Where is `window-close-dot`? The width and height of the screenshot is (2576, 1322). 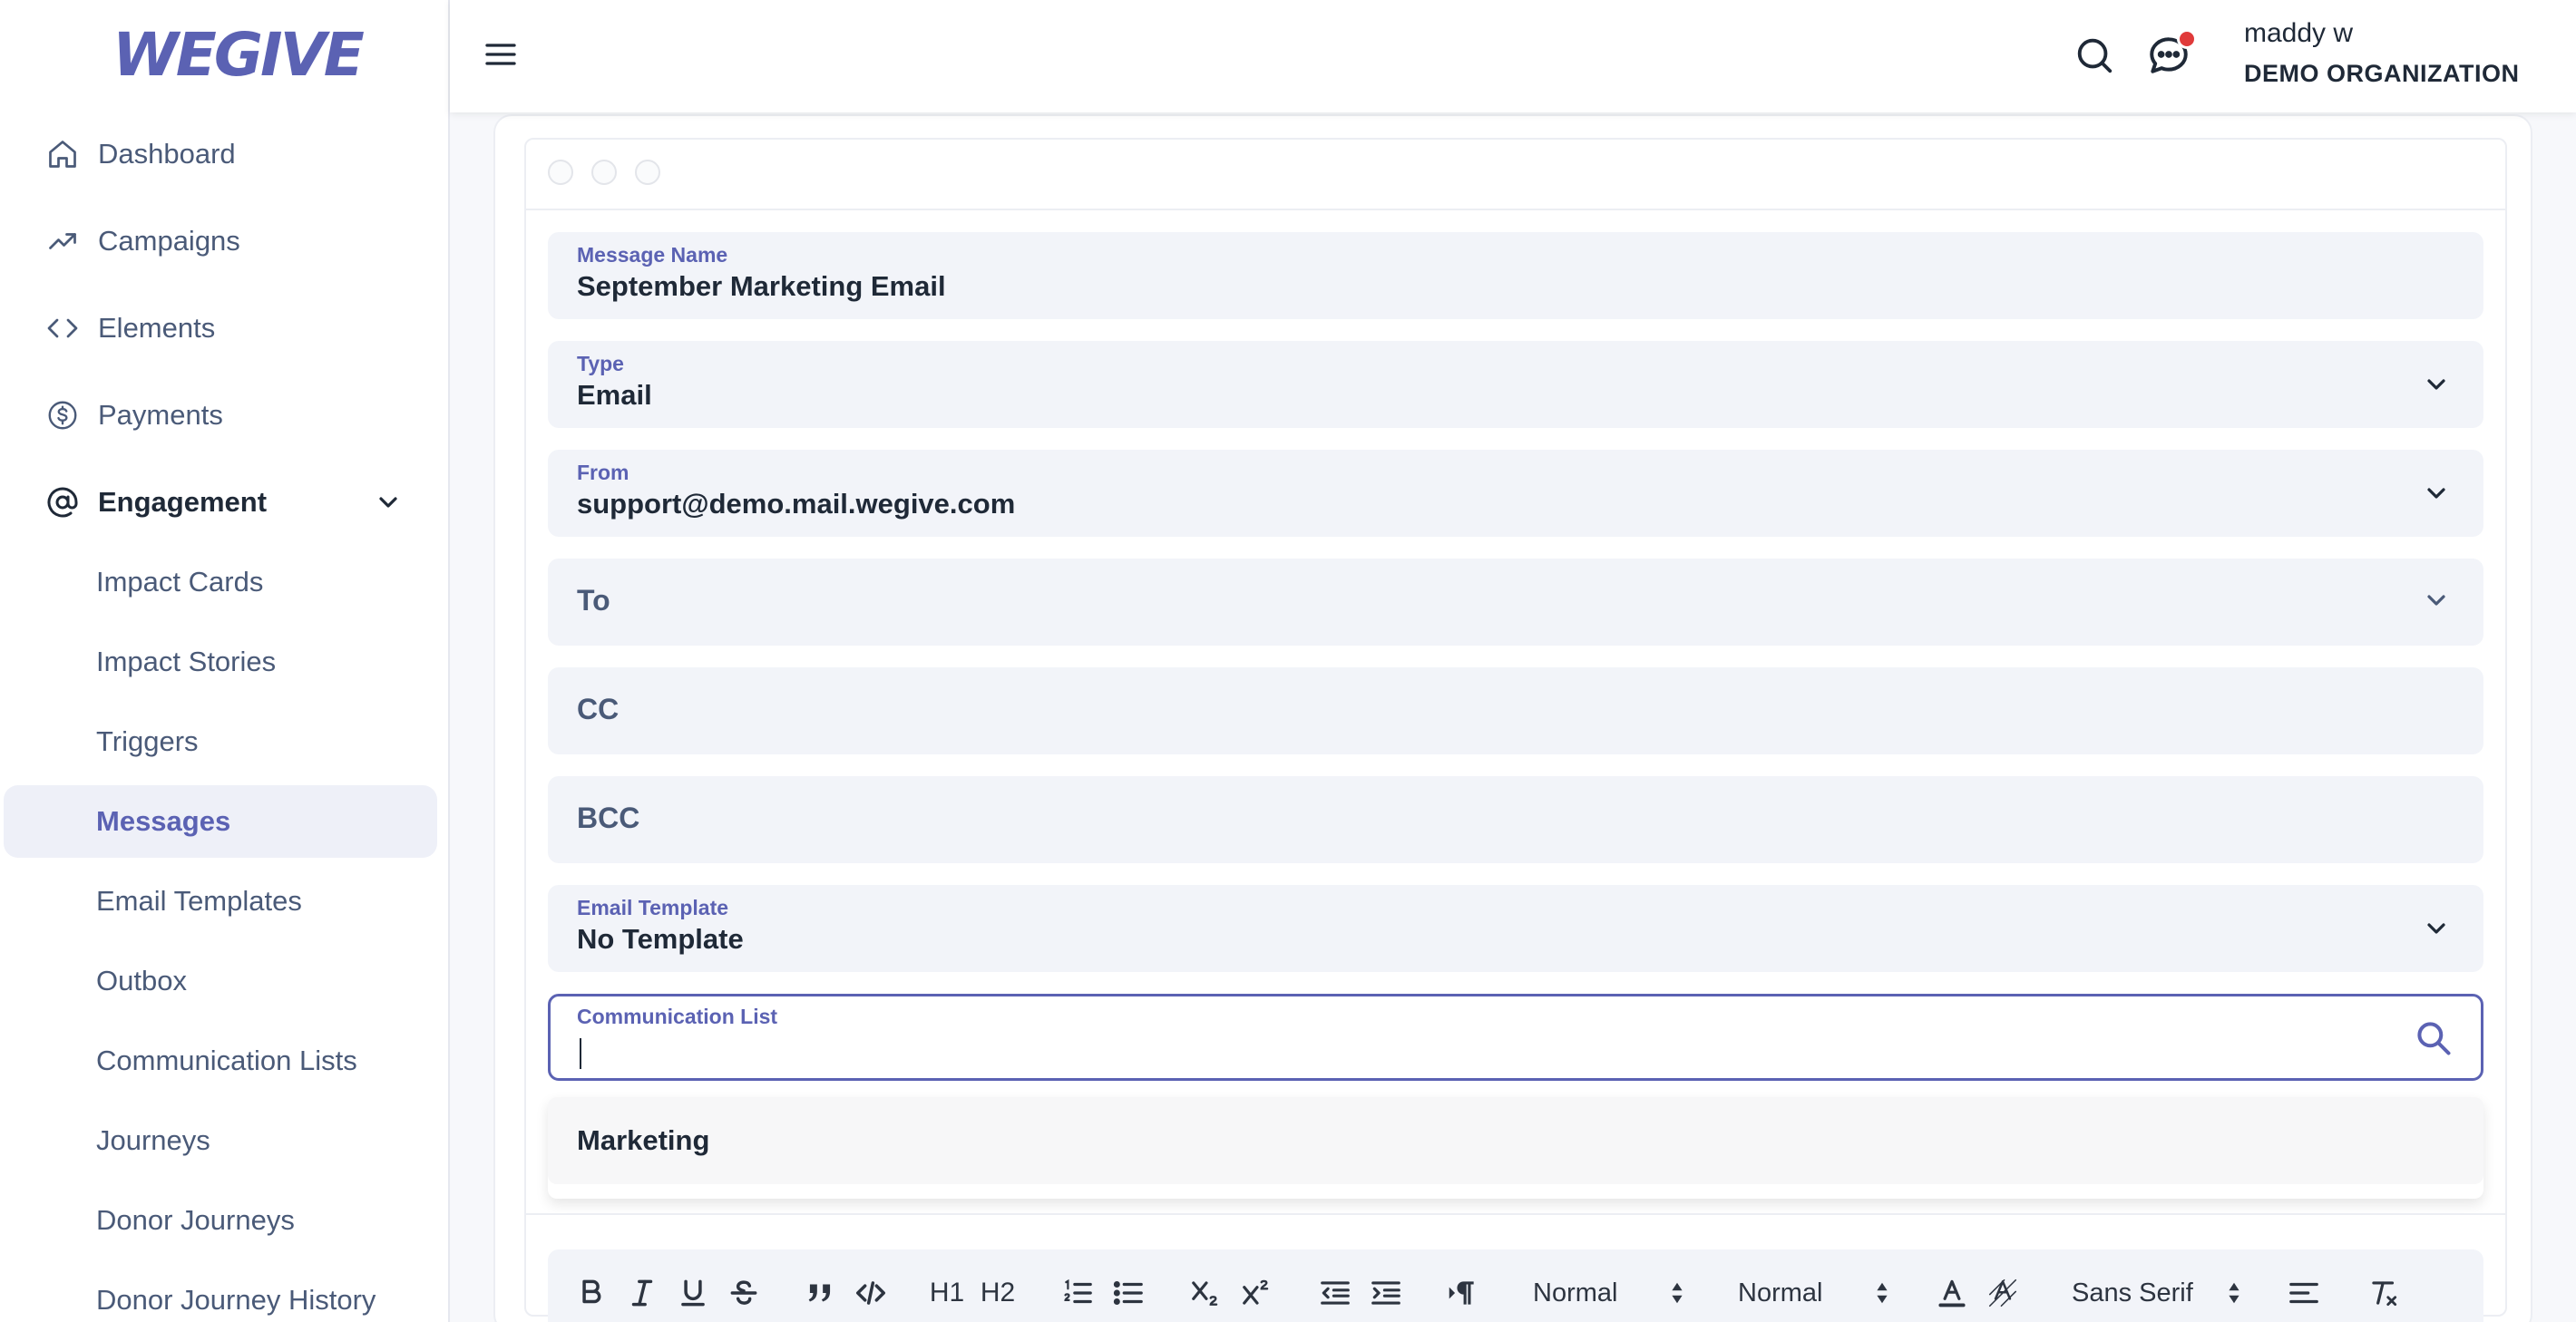
window-close-dot is located at coordinates (560, 172).